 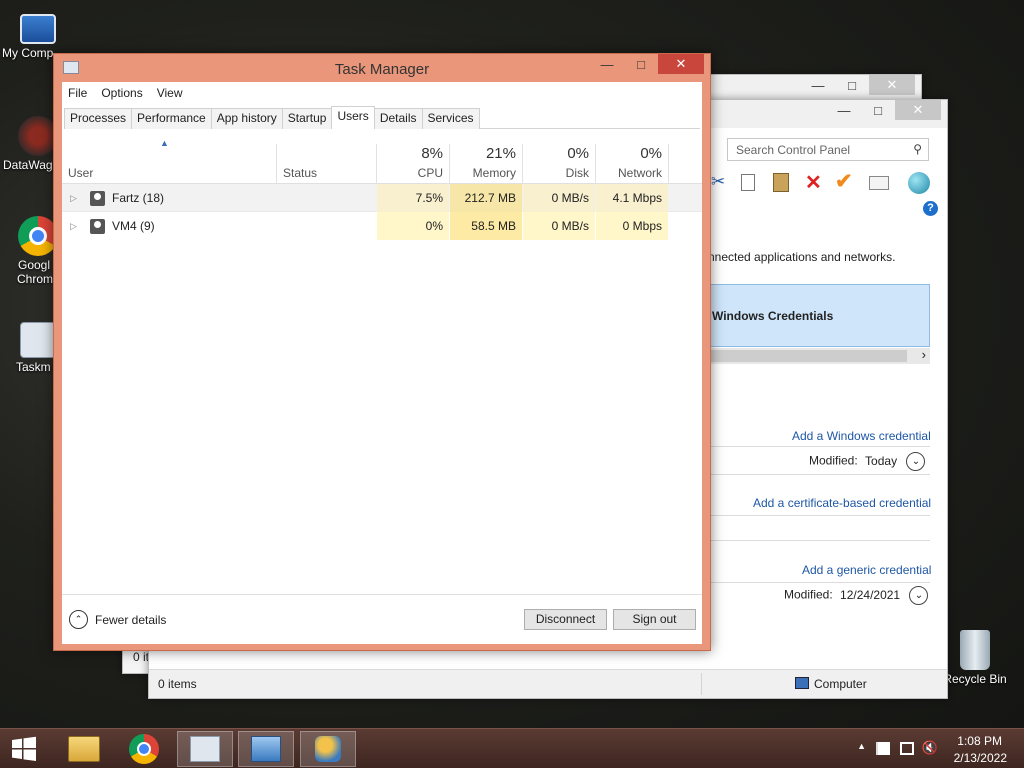 What do you see at coordinates (979, 741) in the screenshot?
I see `clock-time: 1:08 PM` at bounding box center [979, 741].